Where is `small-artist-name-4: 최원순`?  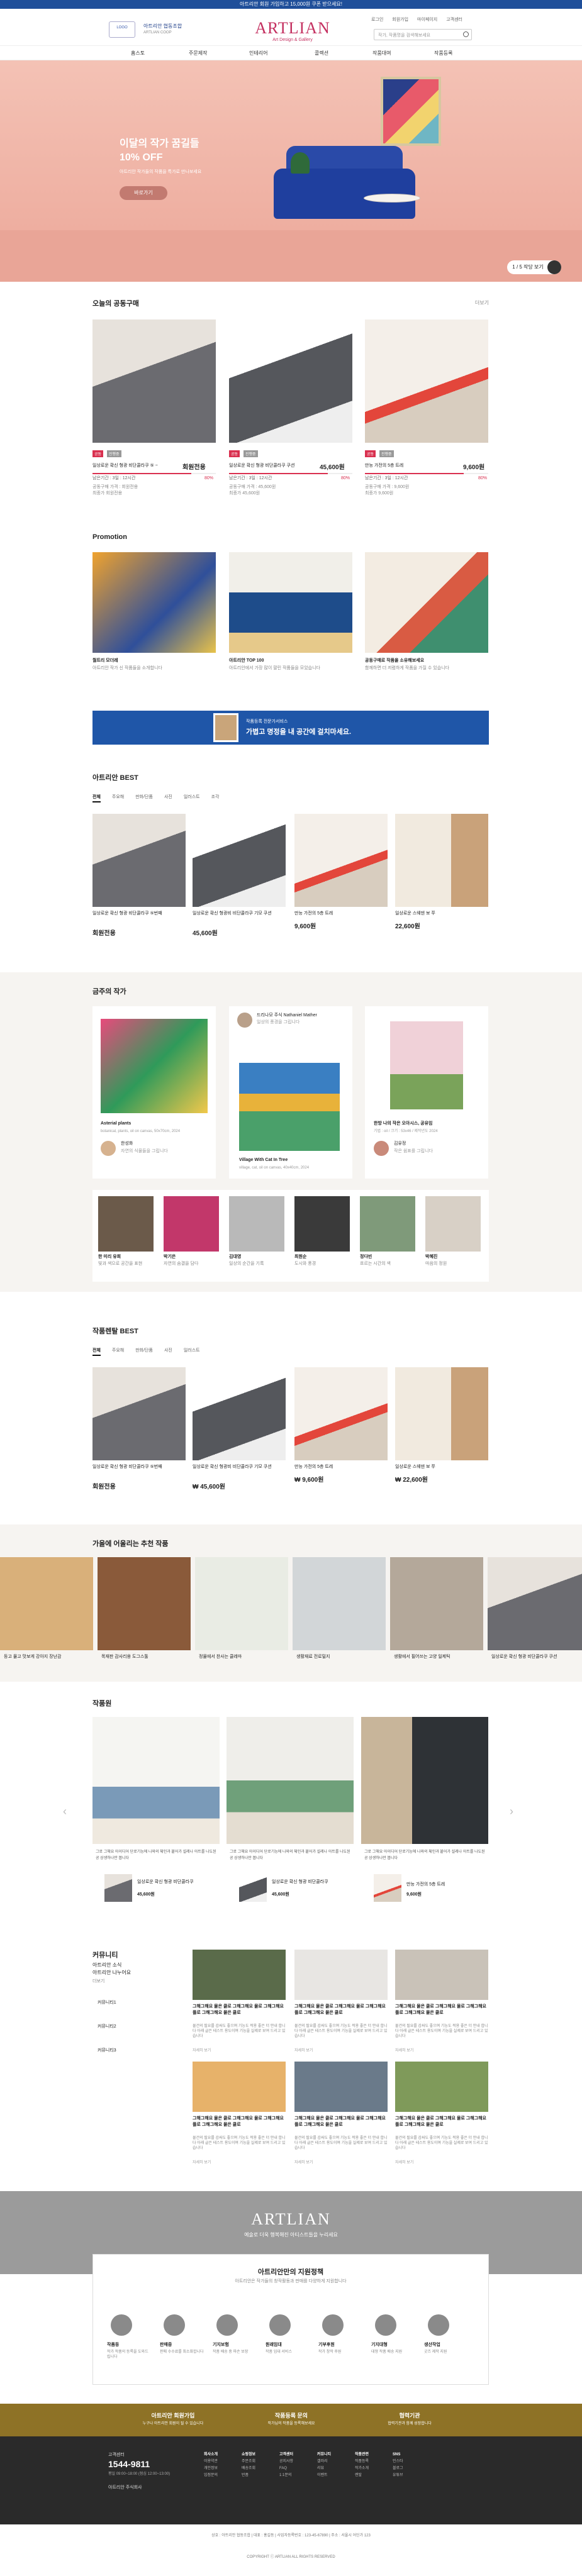
small-artist-name-4: 최원순 is located at coordinates (300, 1257).